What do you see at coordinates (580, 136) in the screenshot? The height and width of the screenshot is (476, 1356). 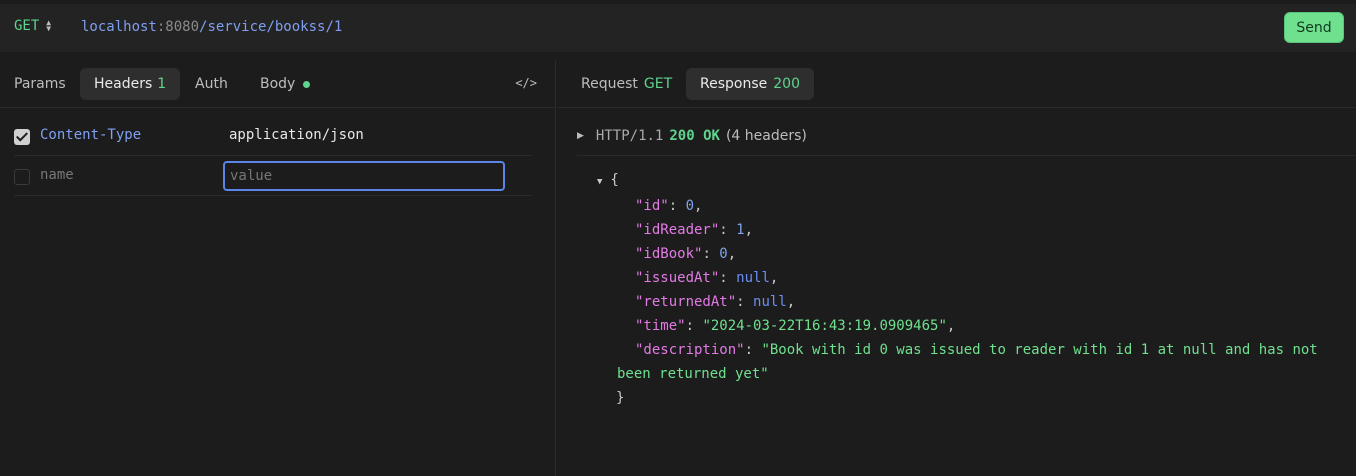 I see `expand-triangle-icon: ▶` at bounding box center [580, 136].